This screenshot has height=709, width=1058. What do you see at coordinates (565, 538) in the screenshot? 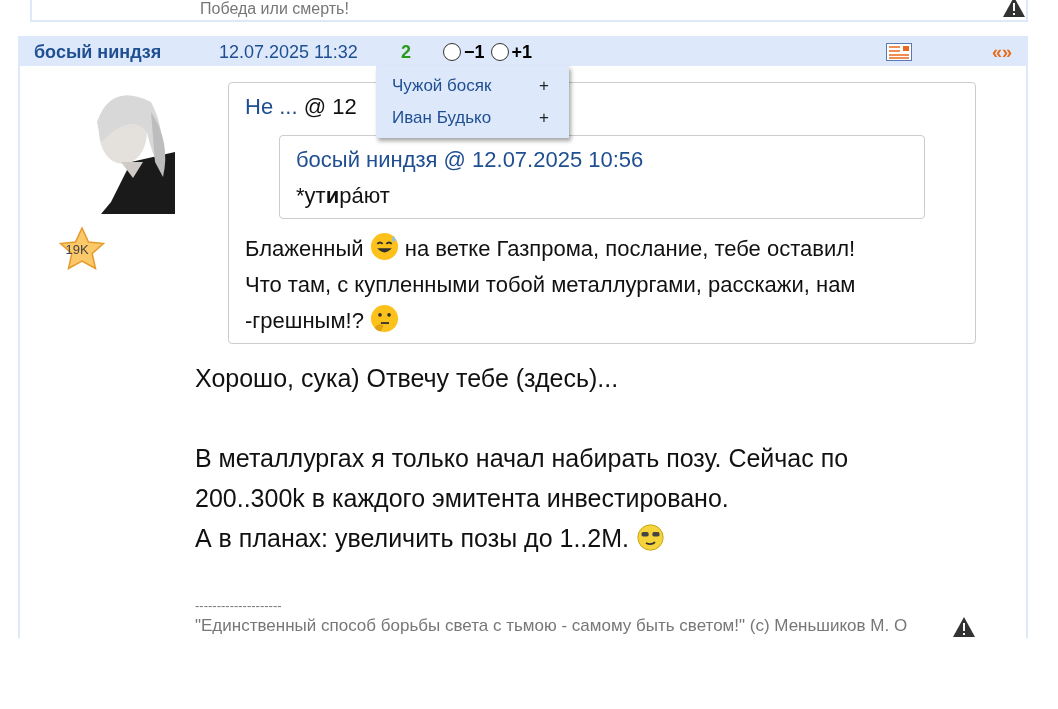
I see `post-text: А в планах: увеличить позы до 1..2М.` at bounding box center [565, 538].